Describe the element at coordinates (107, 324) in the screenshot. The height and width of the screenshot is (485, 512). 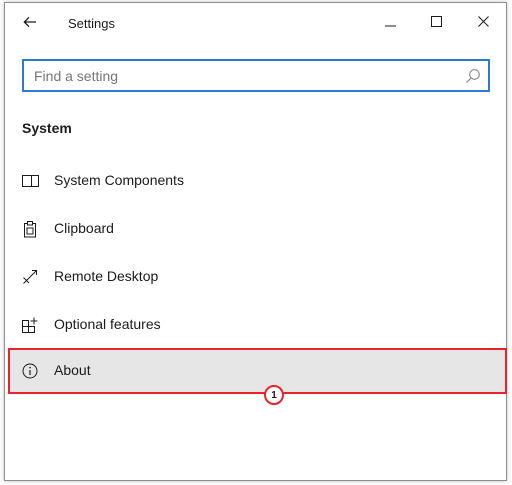
I see `nav-item-label: Optional features` at that location.